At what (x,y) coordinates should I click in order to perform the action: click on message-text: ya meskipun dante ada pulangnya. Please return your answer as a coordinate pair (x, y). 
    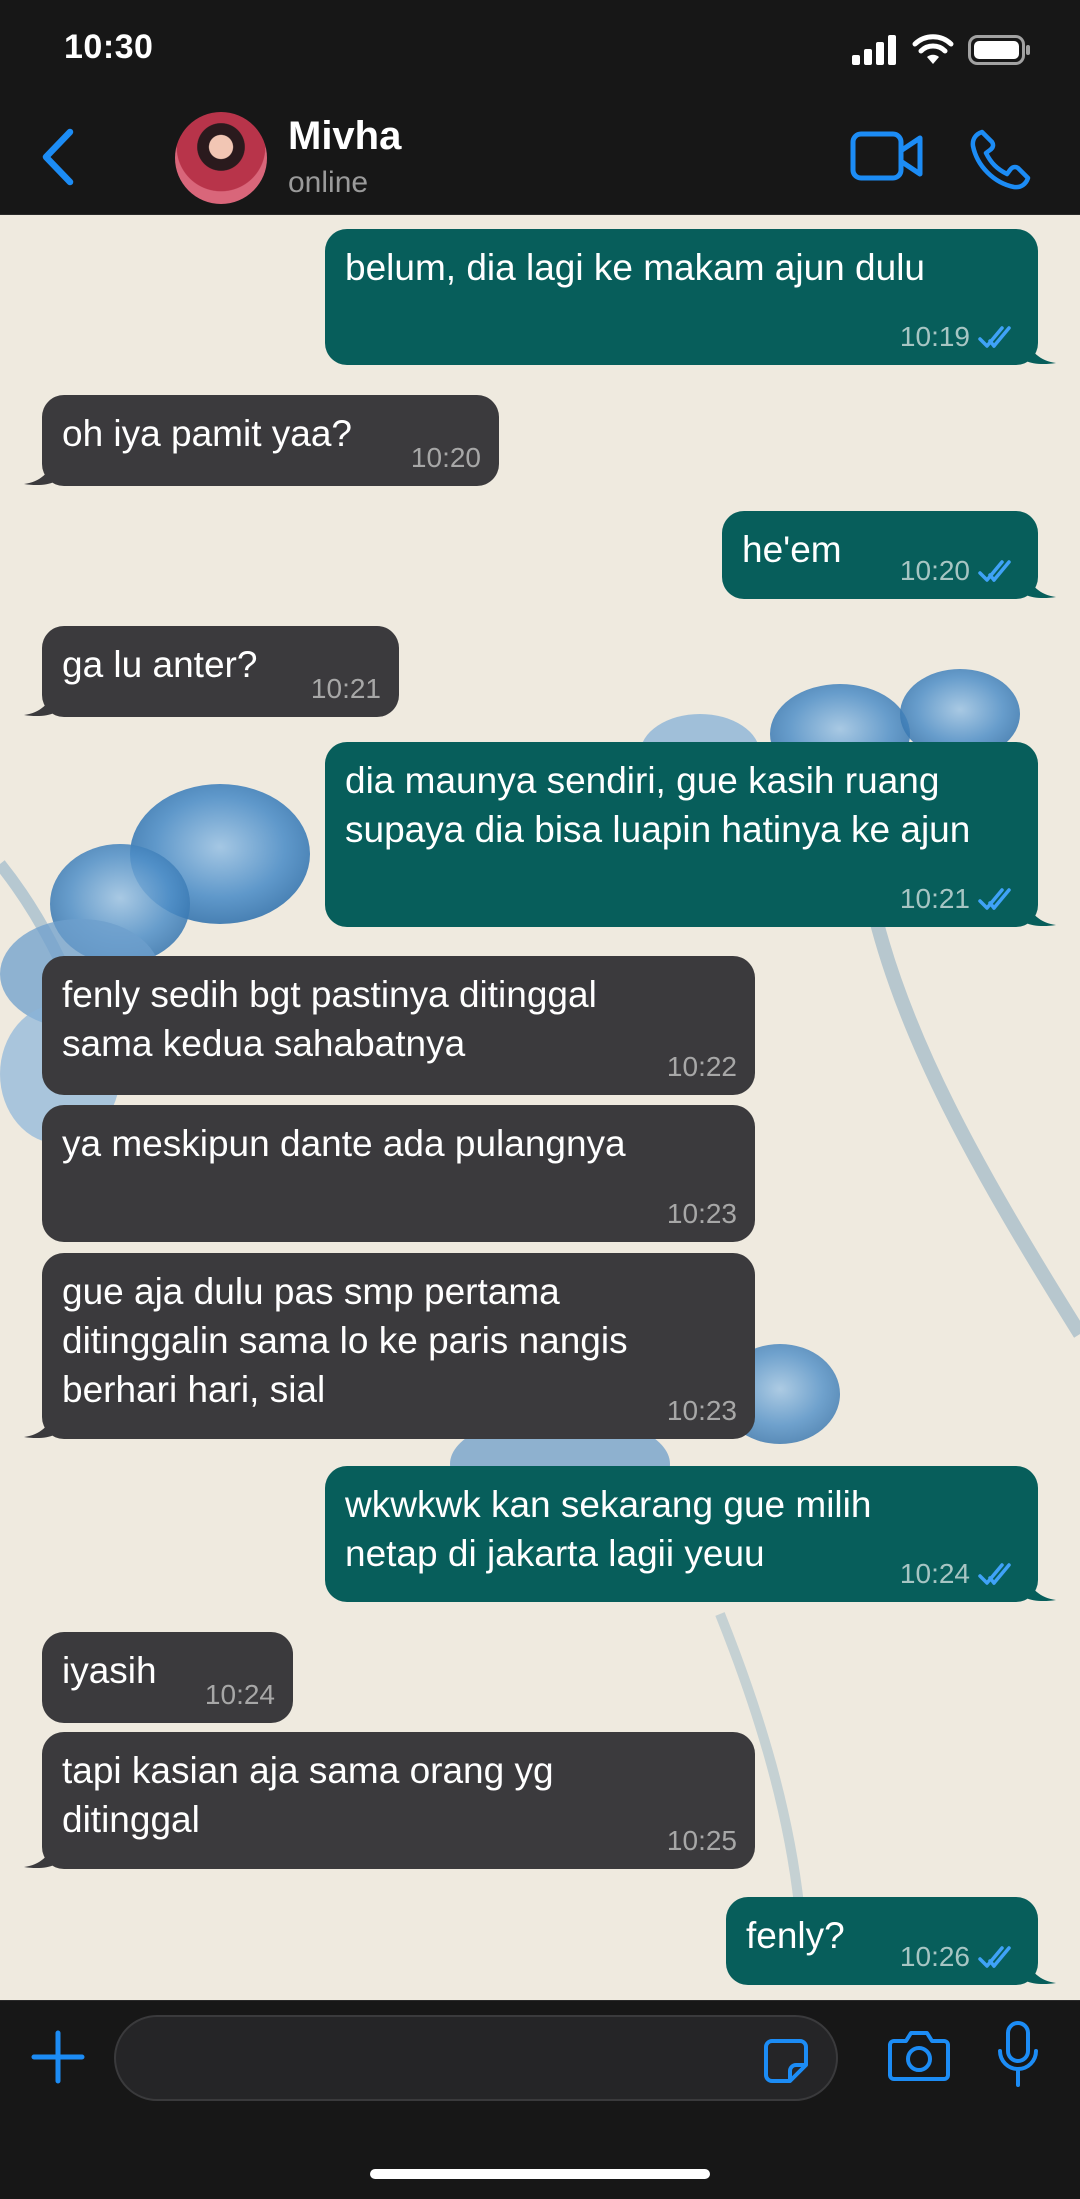
    Looking at the image, I should click on (344, 1143).